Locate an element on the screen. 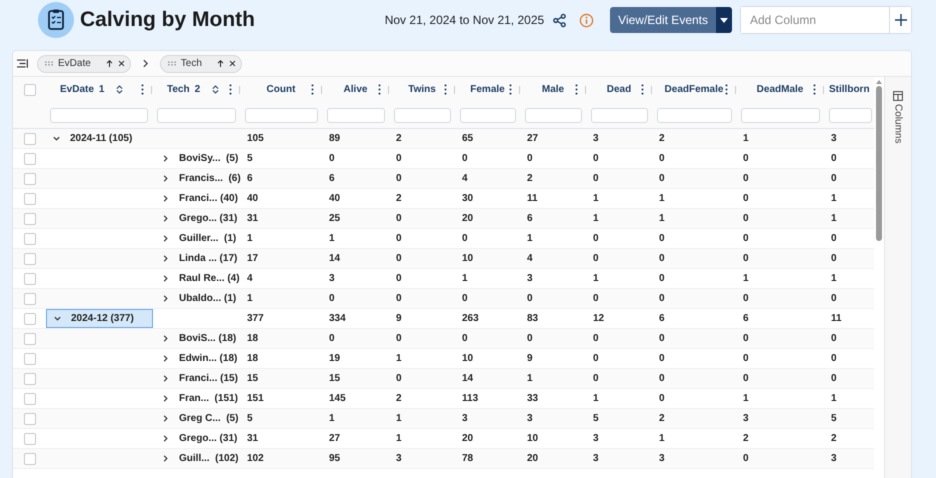  table-cell: 27 is located at coordinates (532, 138).